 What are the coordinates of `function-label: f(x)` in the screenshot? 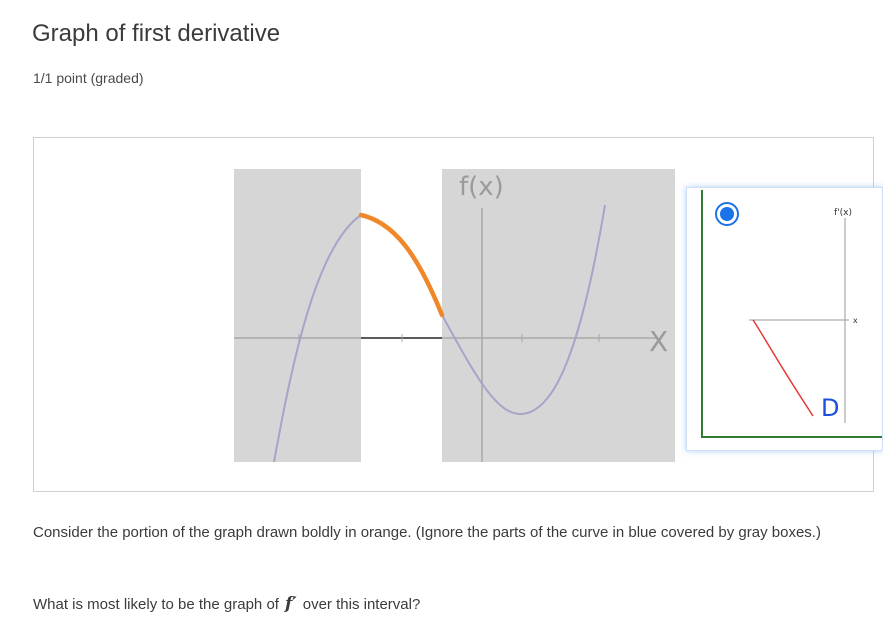 It's located at (481, 187).